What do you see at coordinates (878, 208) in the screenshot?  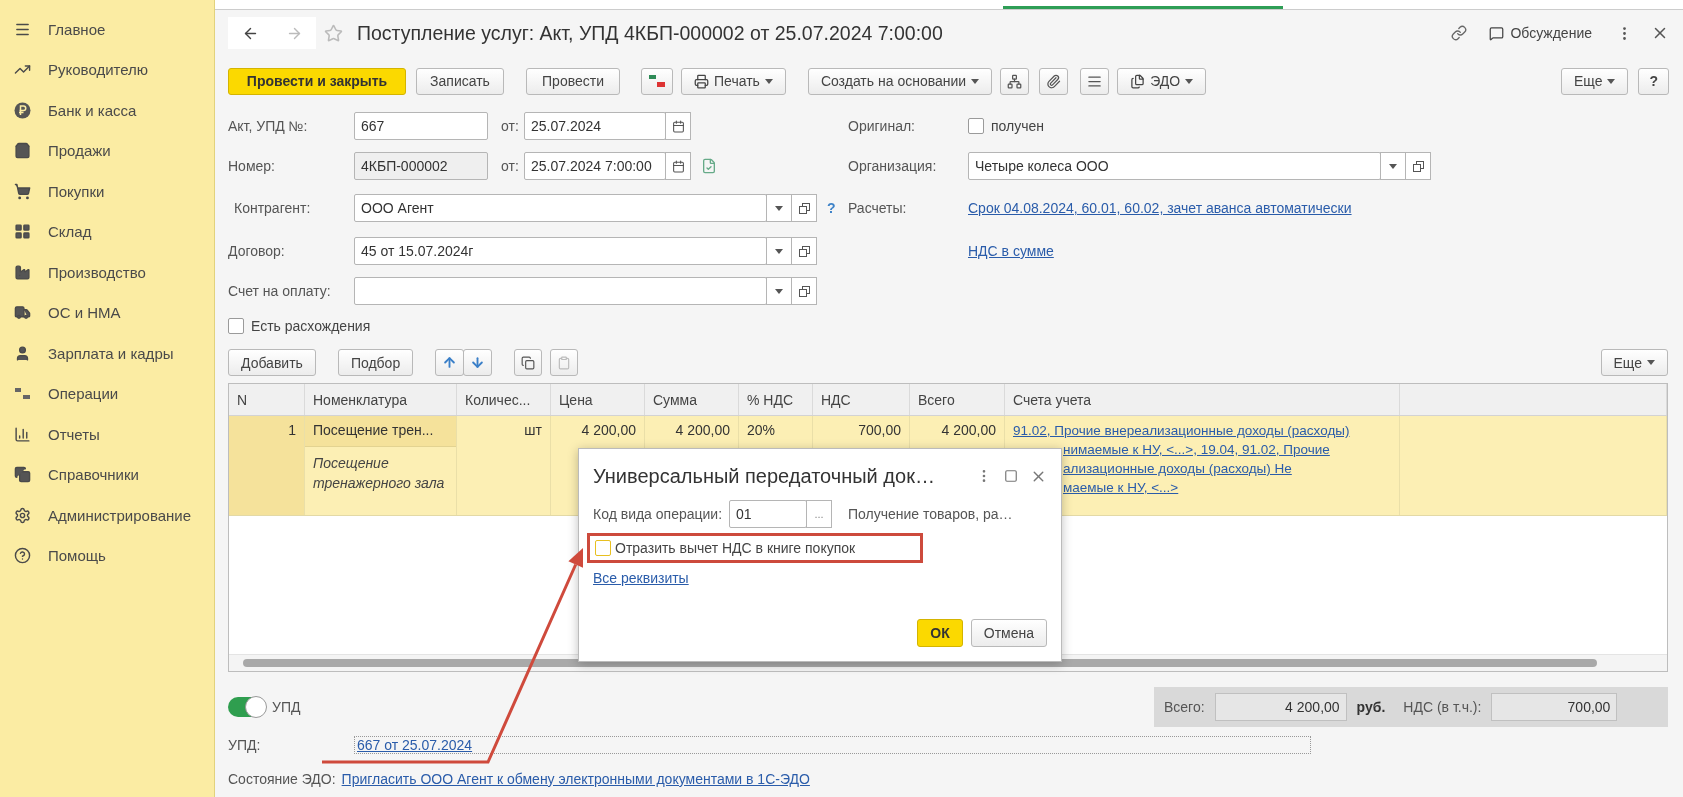 I see `field-label: Расчеты:` at bounding box center [878, 208].